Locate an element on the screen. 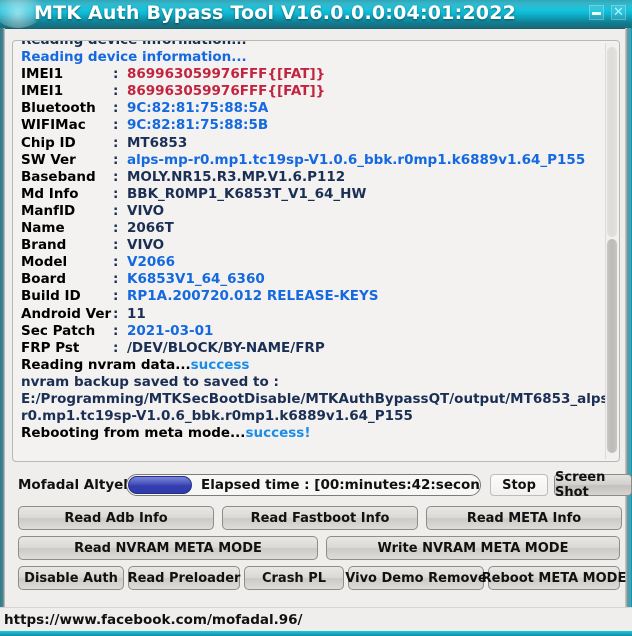 This screenshot has width=632, height=636. action-button-reboot-meta-mode: Reboot META MODE is located at coordinates (554, 578).